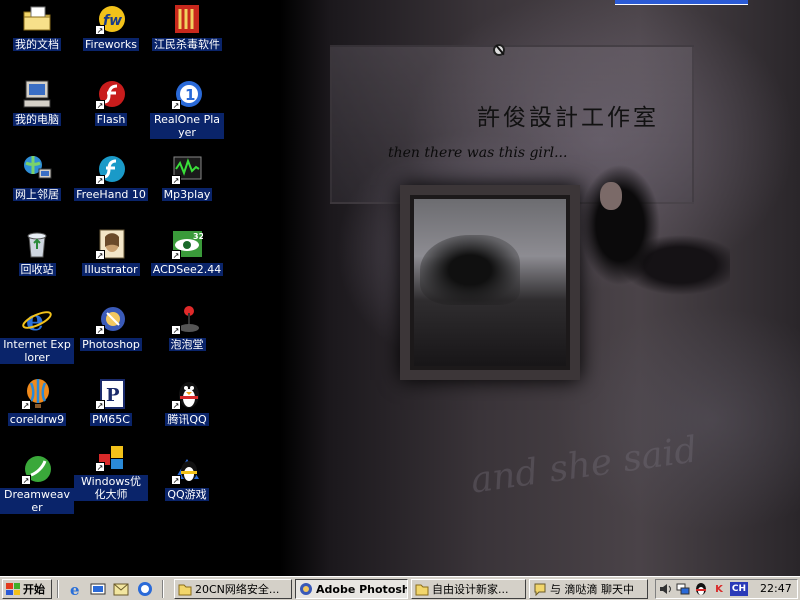  Describe the element at coordinates (665, 589) in the screenshot. I see `speaker-icon` at that location.